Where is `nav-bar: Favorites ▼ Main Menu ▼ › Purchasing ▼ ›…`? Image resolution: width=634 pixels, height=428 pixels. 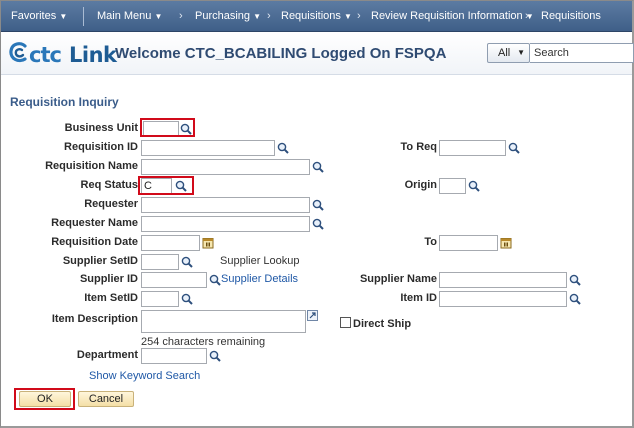
nav-bar: Favorites ▼ Main Menu ▼ › Purchasing ▼ ›… is located at coordinates (316, 16).